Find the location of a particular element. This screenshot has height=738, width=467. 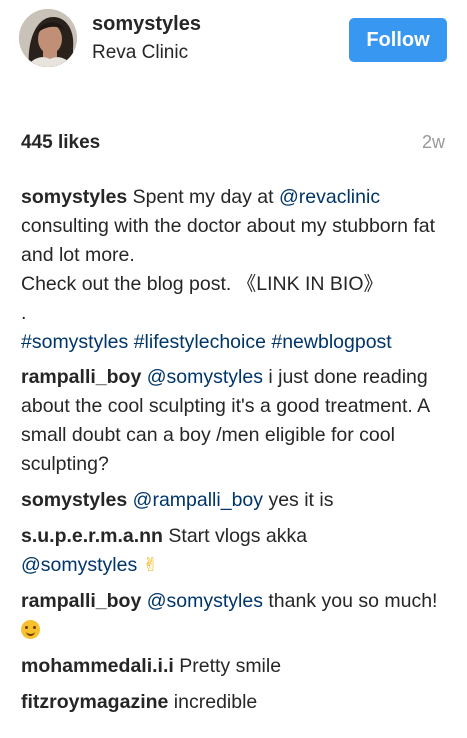

comment-username: fitzroymagazine is located at coordinates (94, 702).